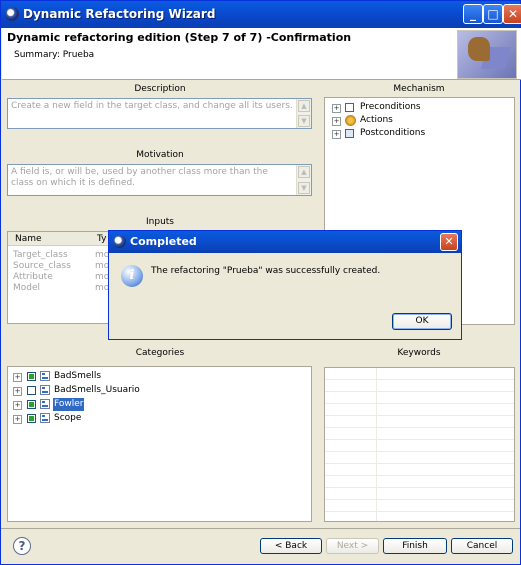 This screenshot has height=565, width=521. Describe the element at coordinates (68, 418) in the screenshot. I see `tree-item-label: Scope` at that location.